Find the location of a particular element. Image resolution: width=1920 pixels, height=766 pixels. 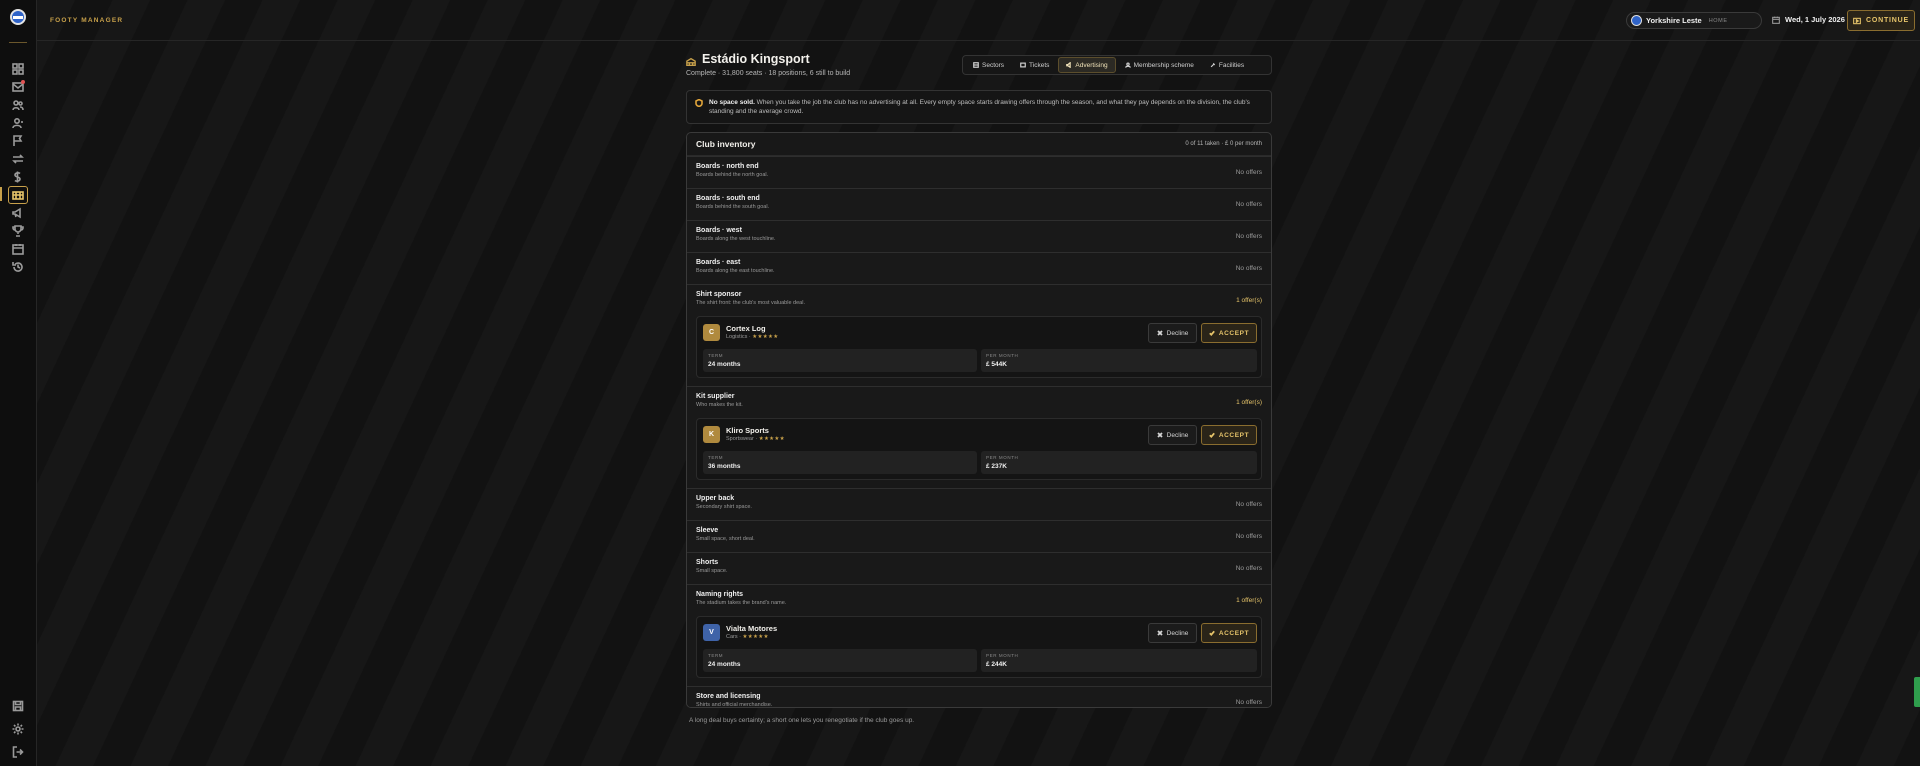

tab-advertising: Advertising is located at coordinates (1087, 65).